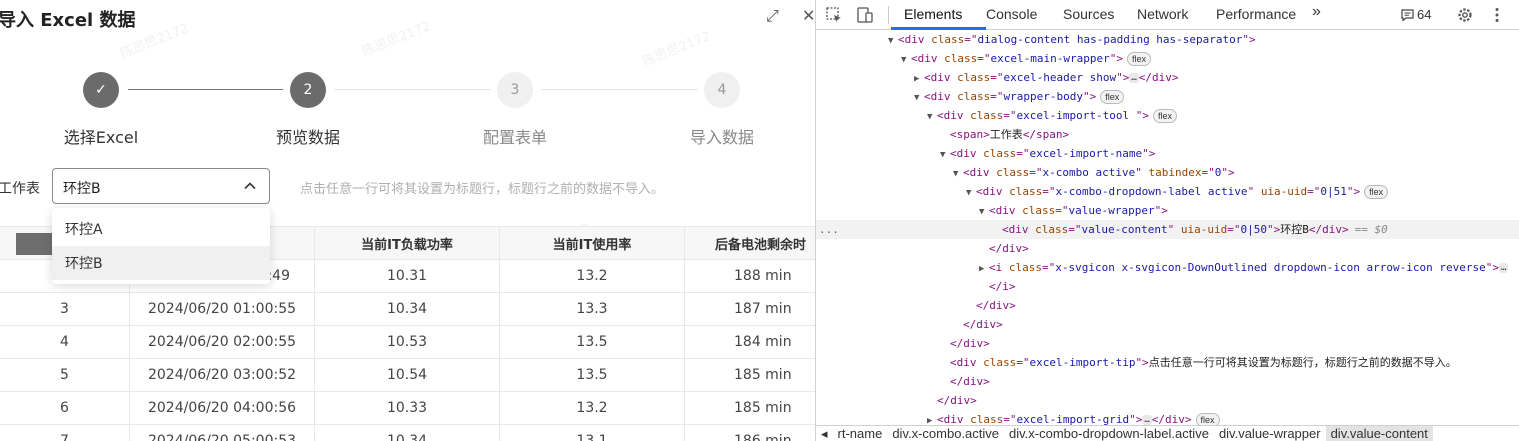  I want to click on more-tabs-button: », so click(1316, 12).